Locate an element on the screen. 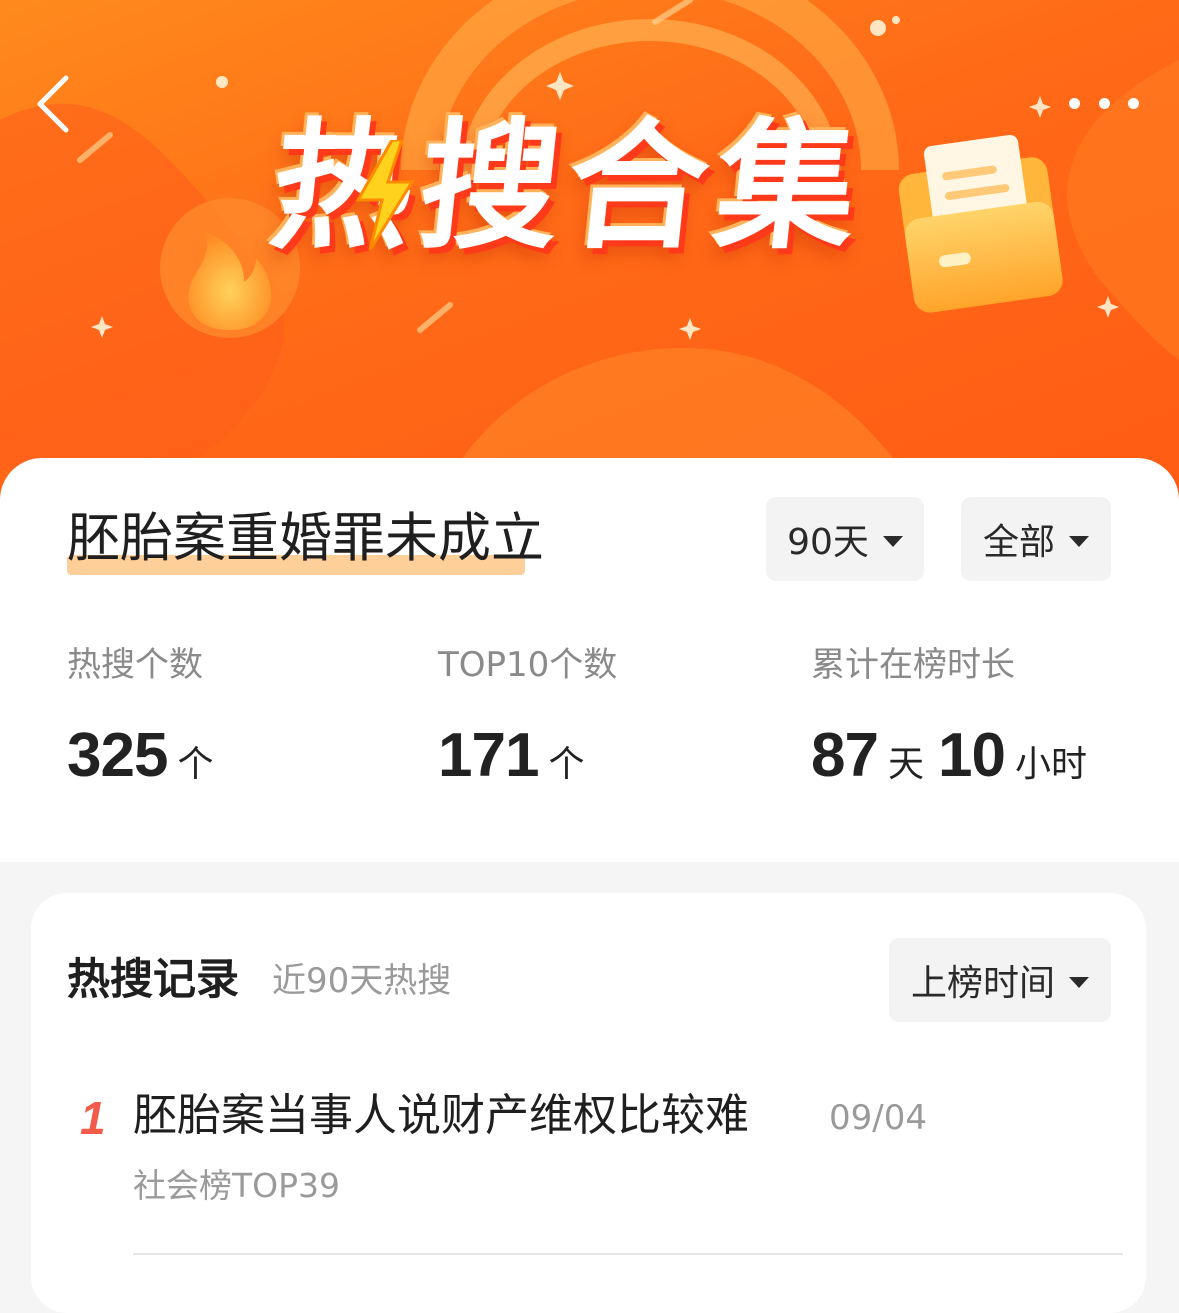 This screenshot has height=1313, width=1179. back-button is located at coordinates (55, 105).